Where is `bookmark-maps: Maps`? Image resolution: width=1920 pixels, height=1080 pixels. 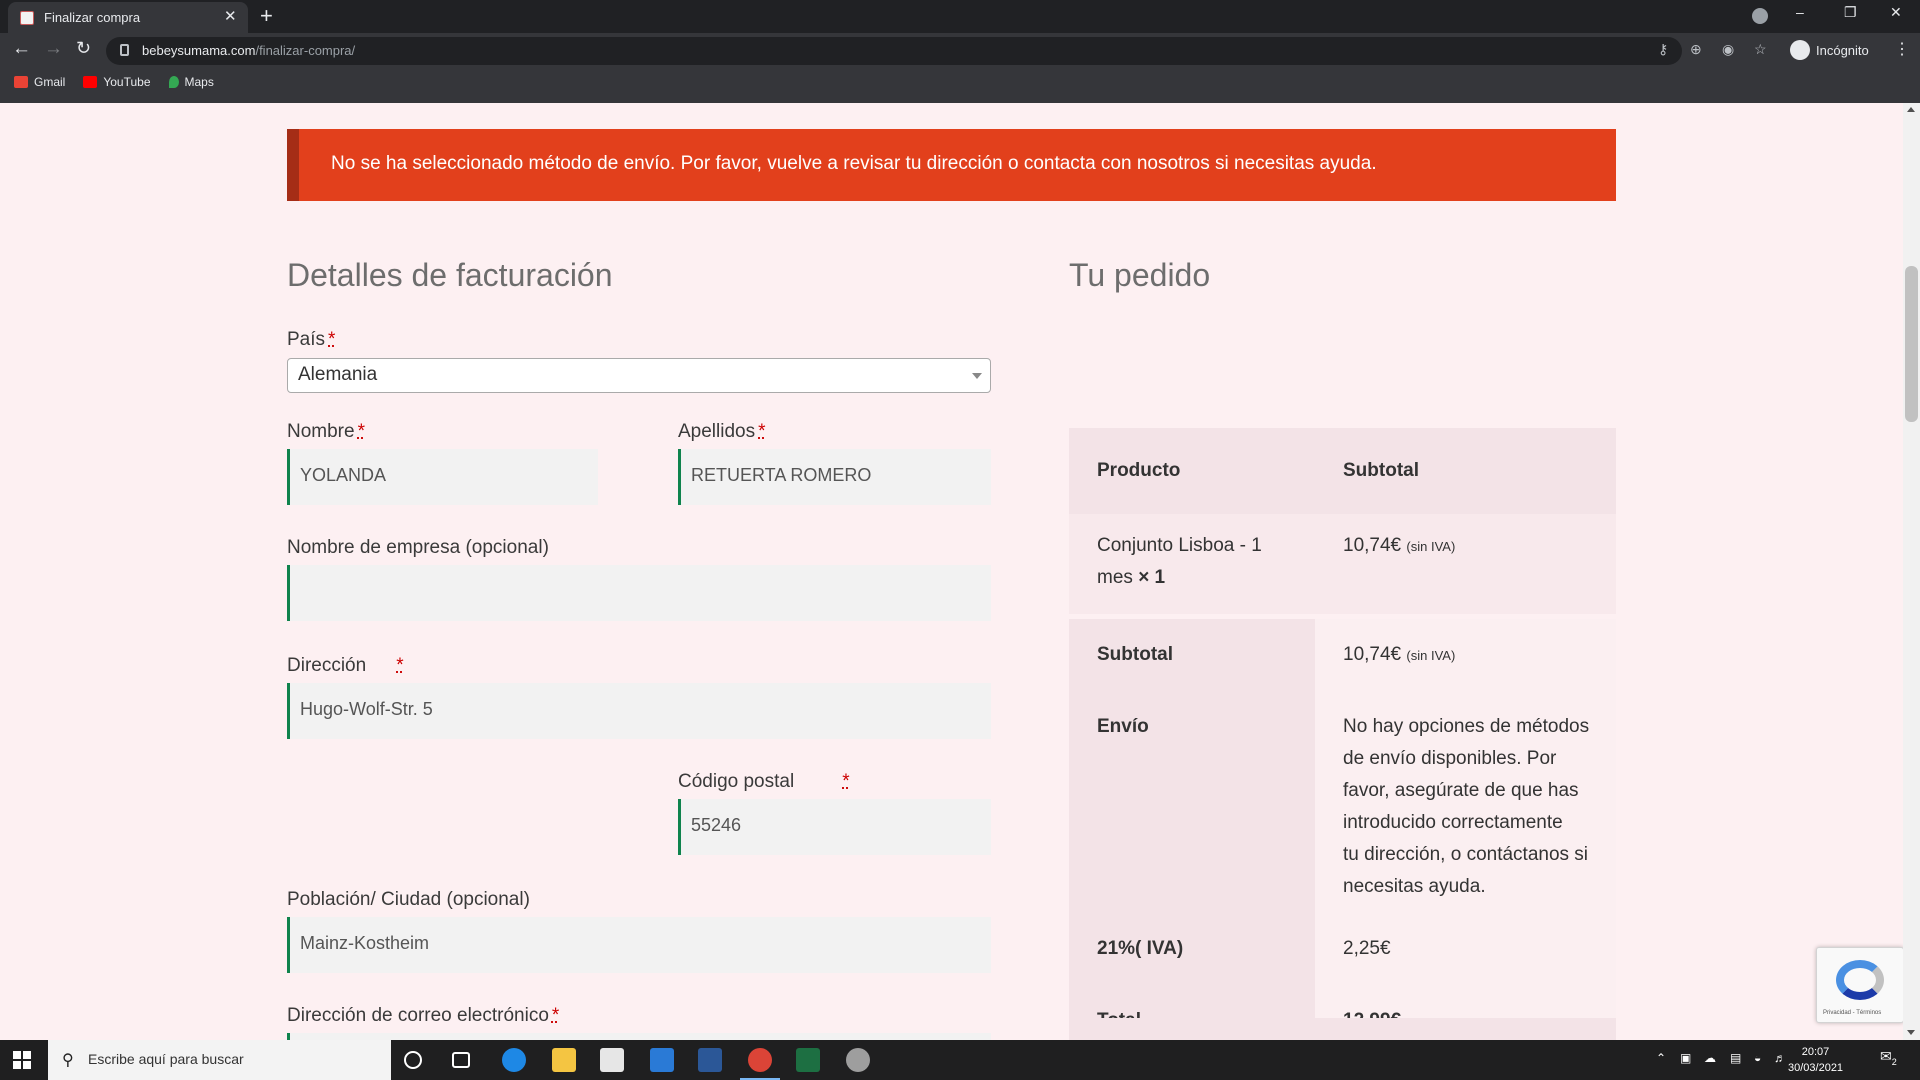 bookmark-maps: Maps is located at coordinates (191, 82).